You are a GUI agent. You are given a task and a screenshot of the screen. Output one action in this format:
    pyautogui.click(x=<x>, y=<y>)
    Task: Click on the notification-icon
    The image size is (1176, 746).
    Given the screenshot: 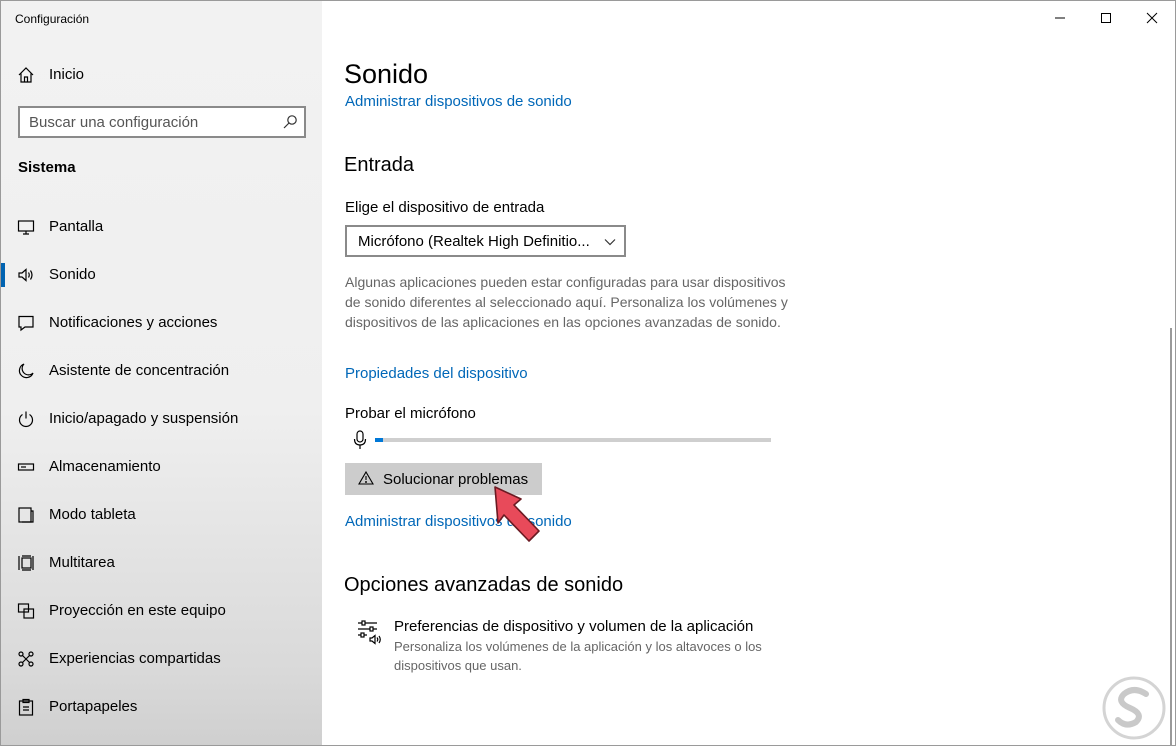 What is the action you would take?
    pyautogui.click(x=26, y=323)
    